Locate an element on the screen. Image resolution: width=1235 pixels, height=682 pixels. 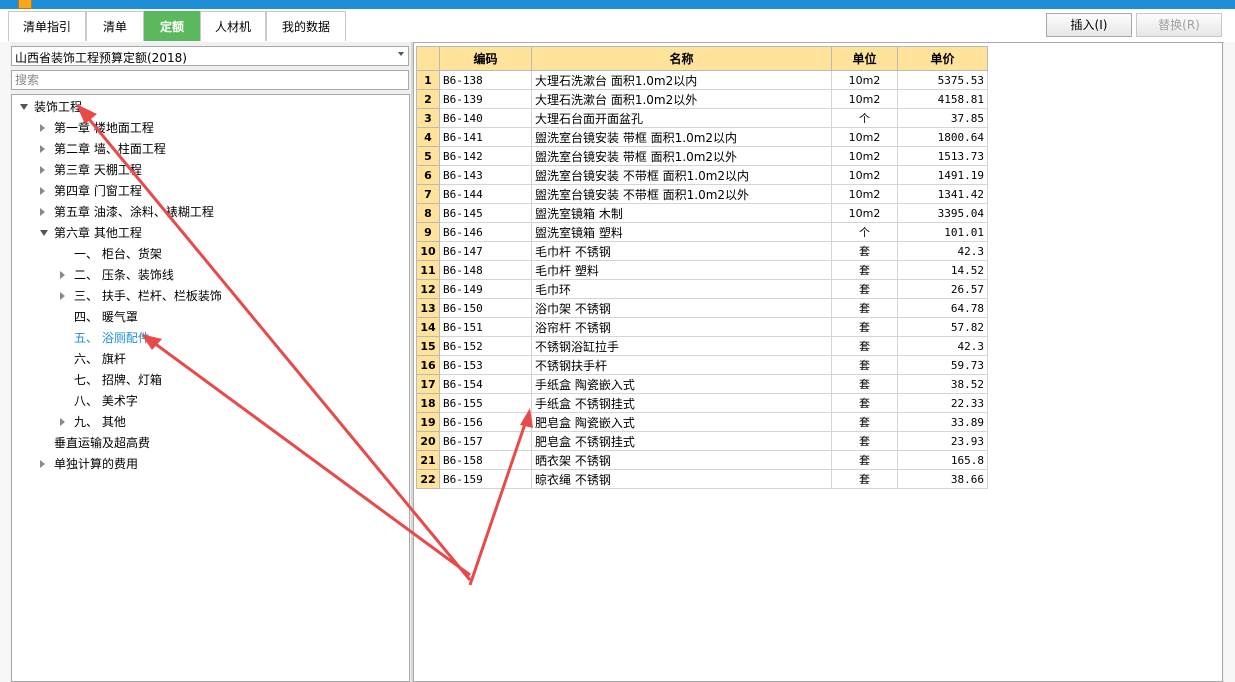
cell-name: 毛巾环 is located at coordinates (681, 289).